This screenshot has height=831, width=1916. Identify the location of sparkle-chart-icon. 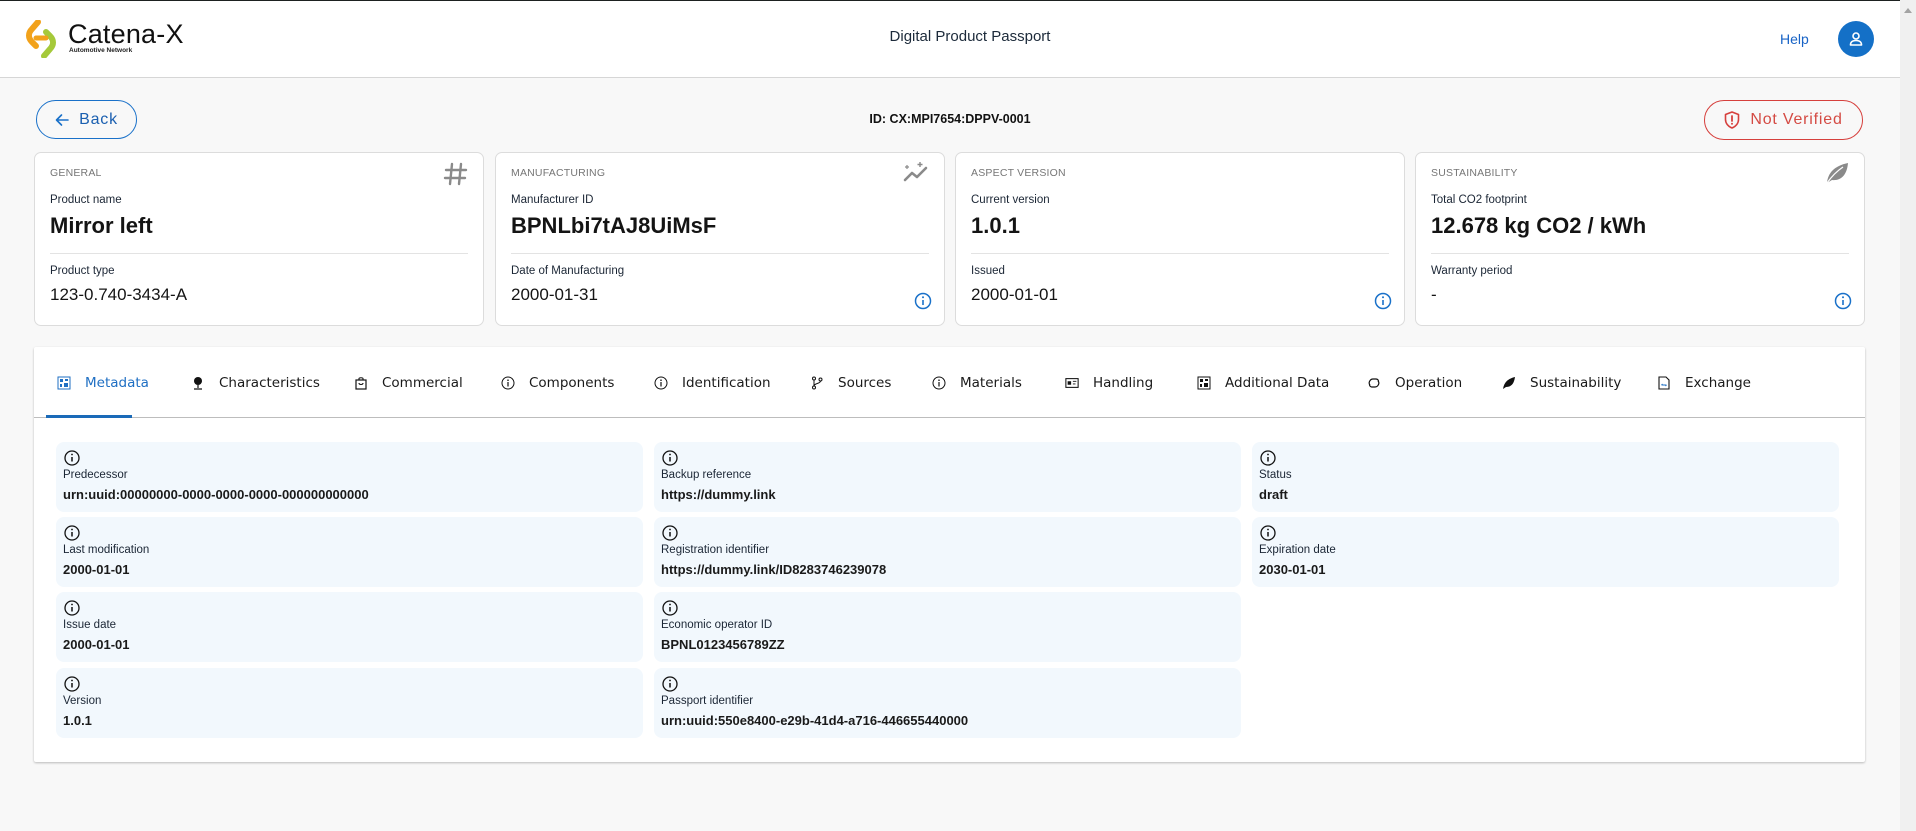
(916, 175).